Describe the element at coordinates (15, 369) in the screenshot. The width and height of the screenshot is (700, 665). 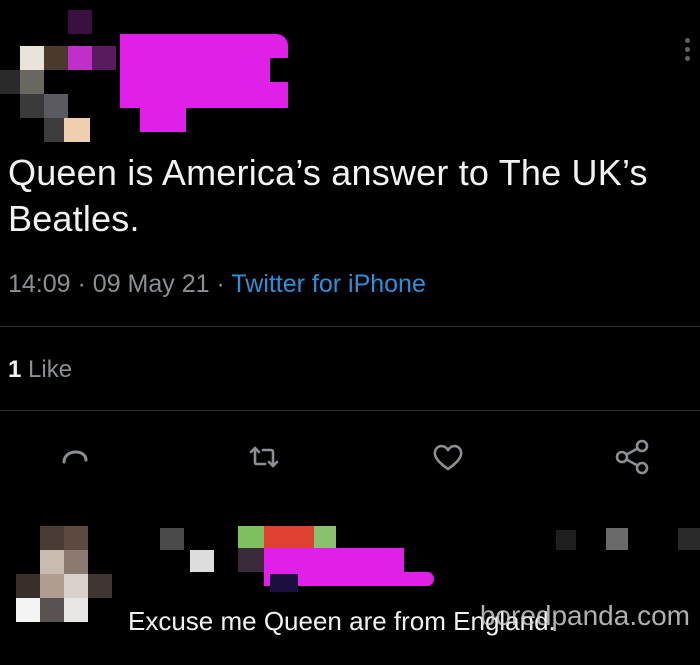
I see `like-count-number: 1` at that location.